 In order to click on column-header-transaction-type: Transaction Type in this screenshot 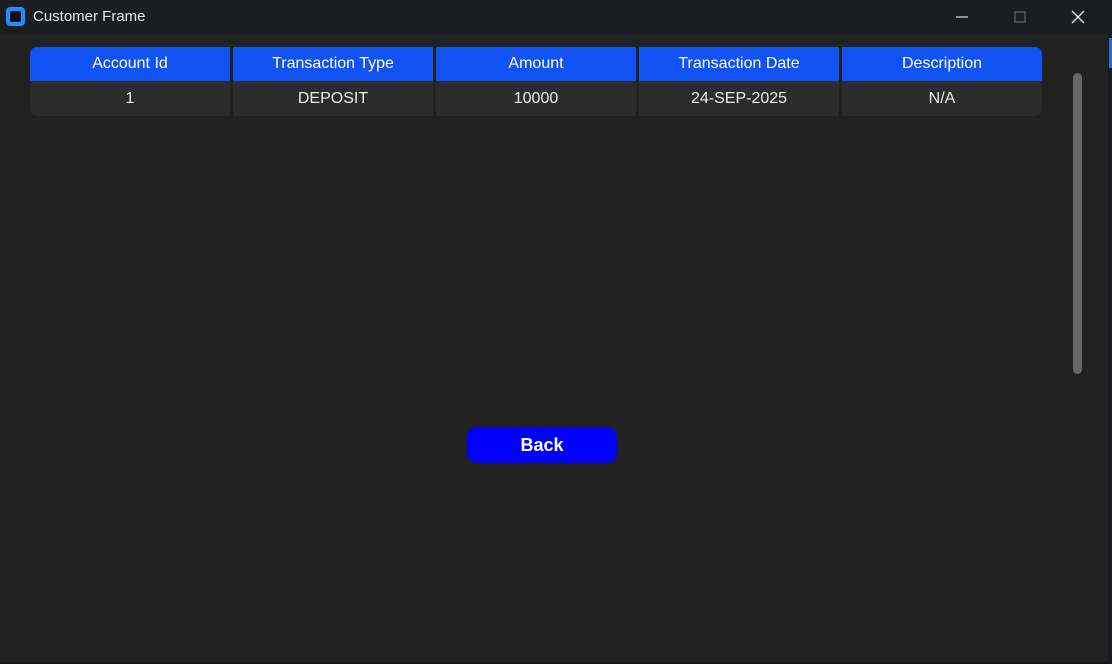, I will do `click(333, 64)`.